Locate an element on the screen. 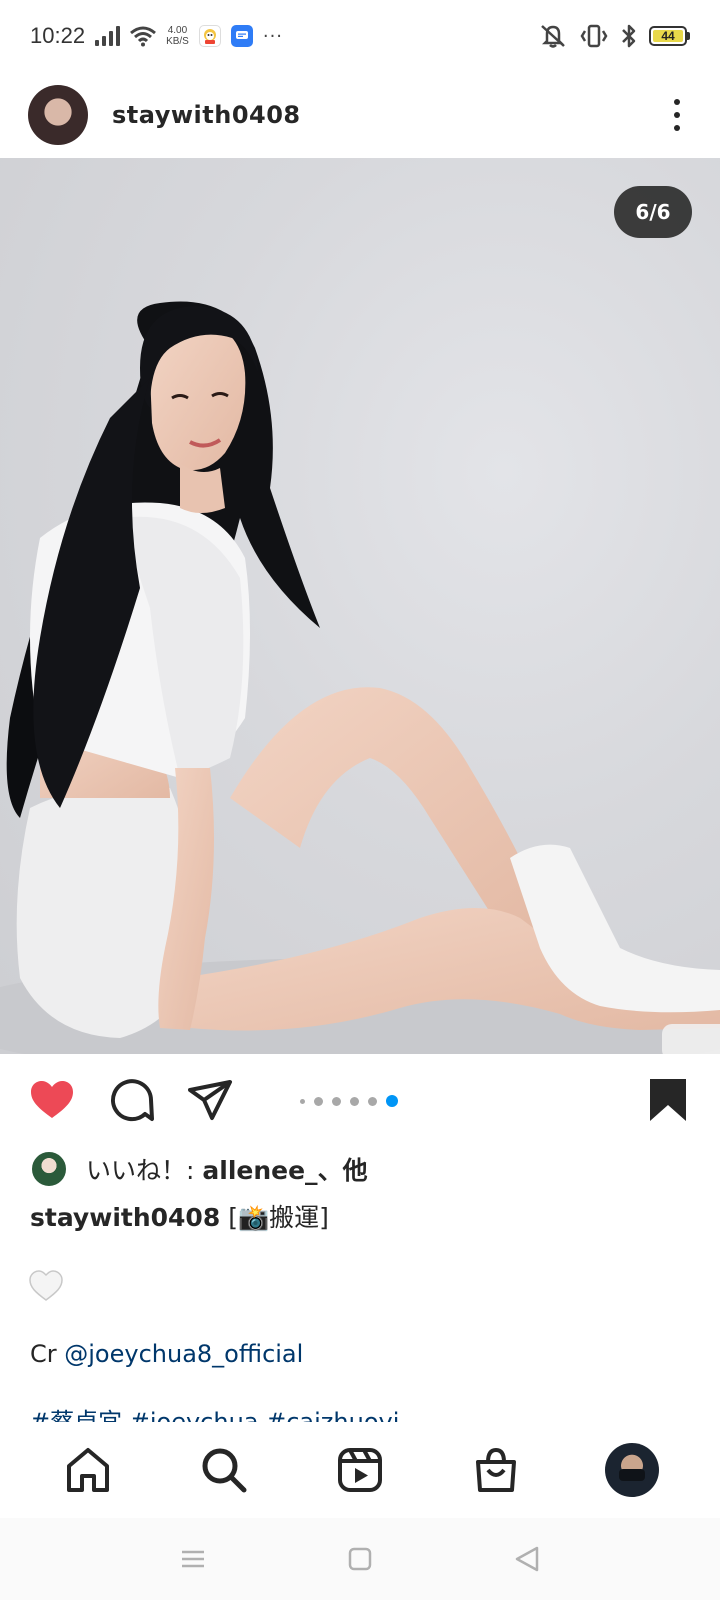 The image size is (720, 1600). likes-user: allenee_ is located at coordinates (259, 1170).